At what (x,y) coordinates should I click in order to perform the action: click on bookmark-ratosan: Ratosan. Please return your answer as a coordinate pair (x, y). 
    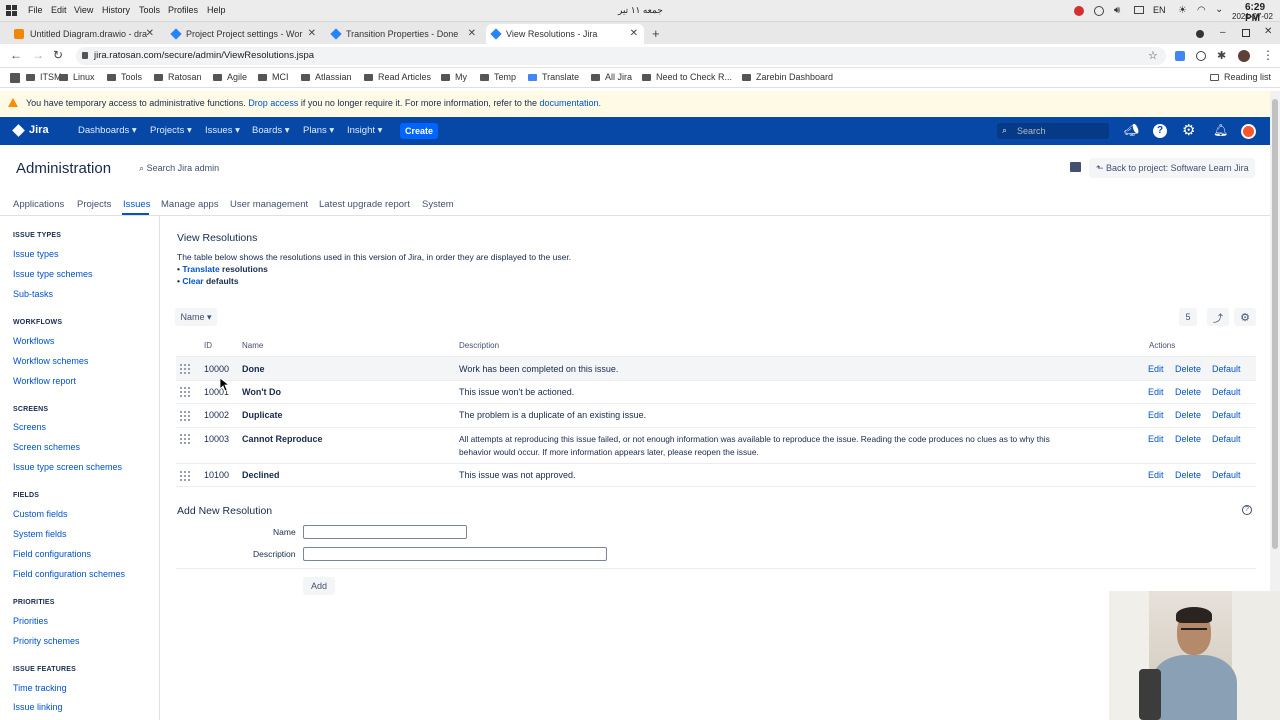
    Looking at the image, I should click on (178, 77).